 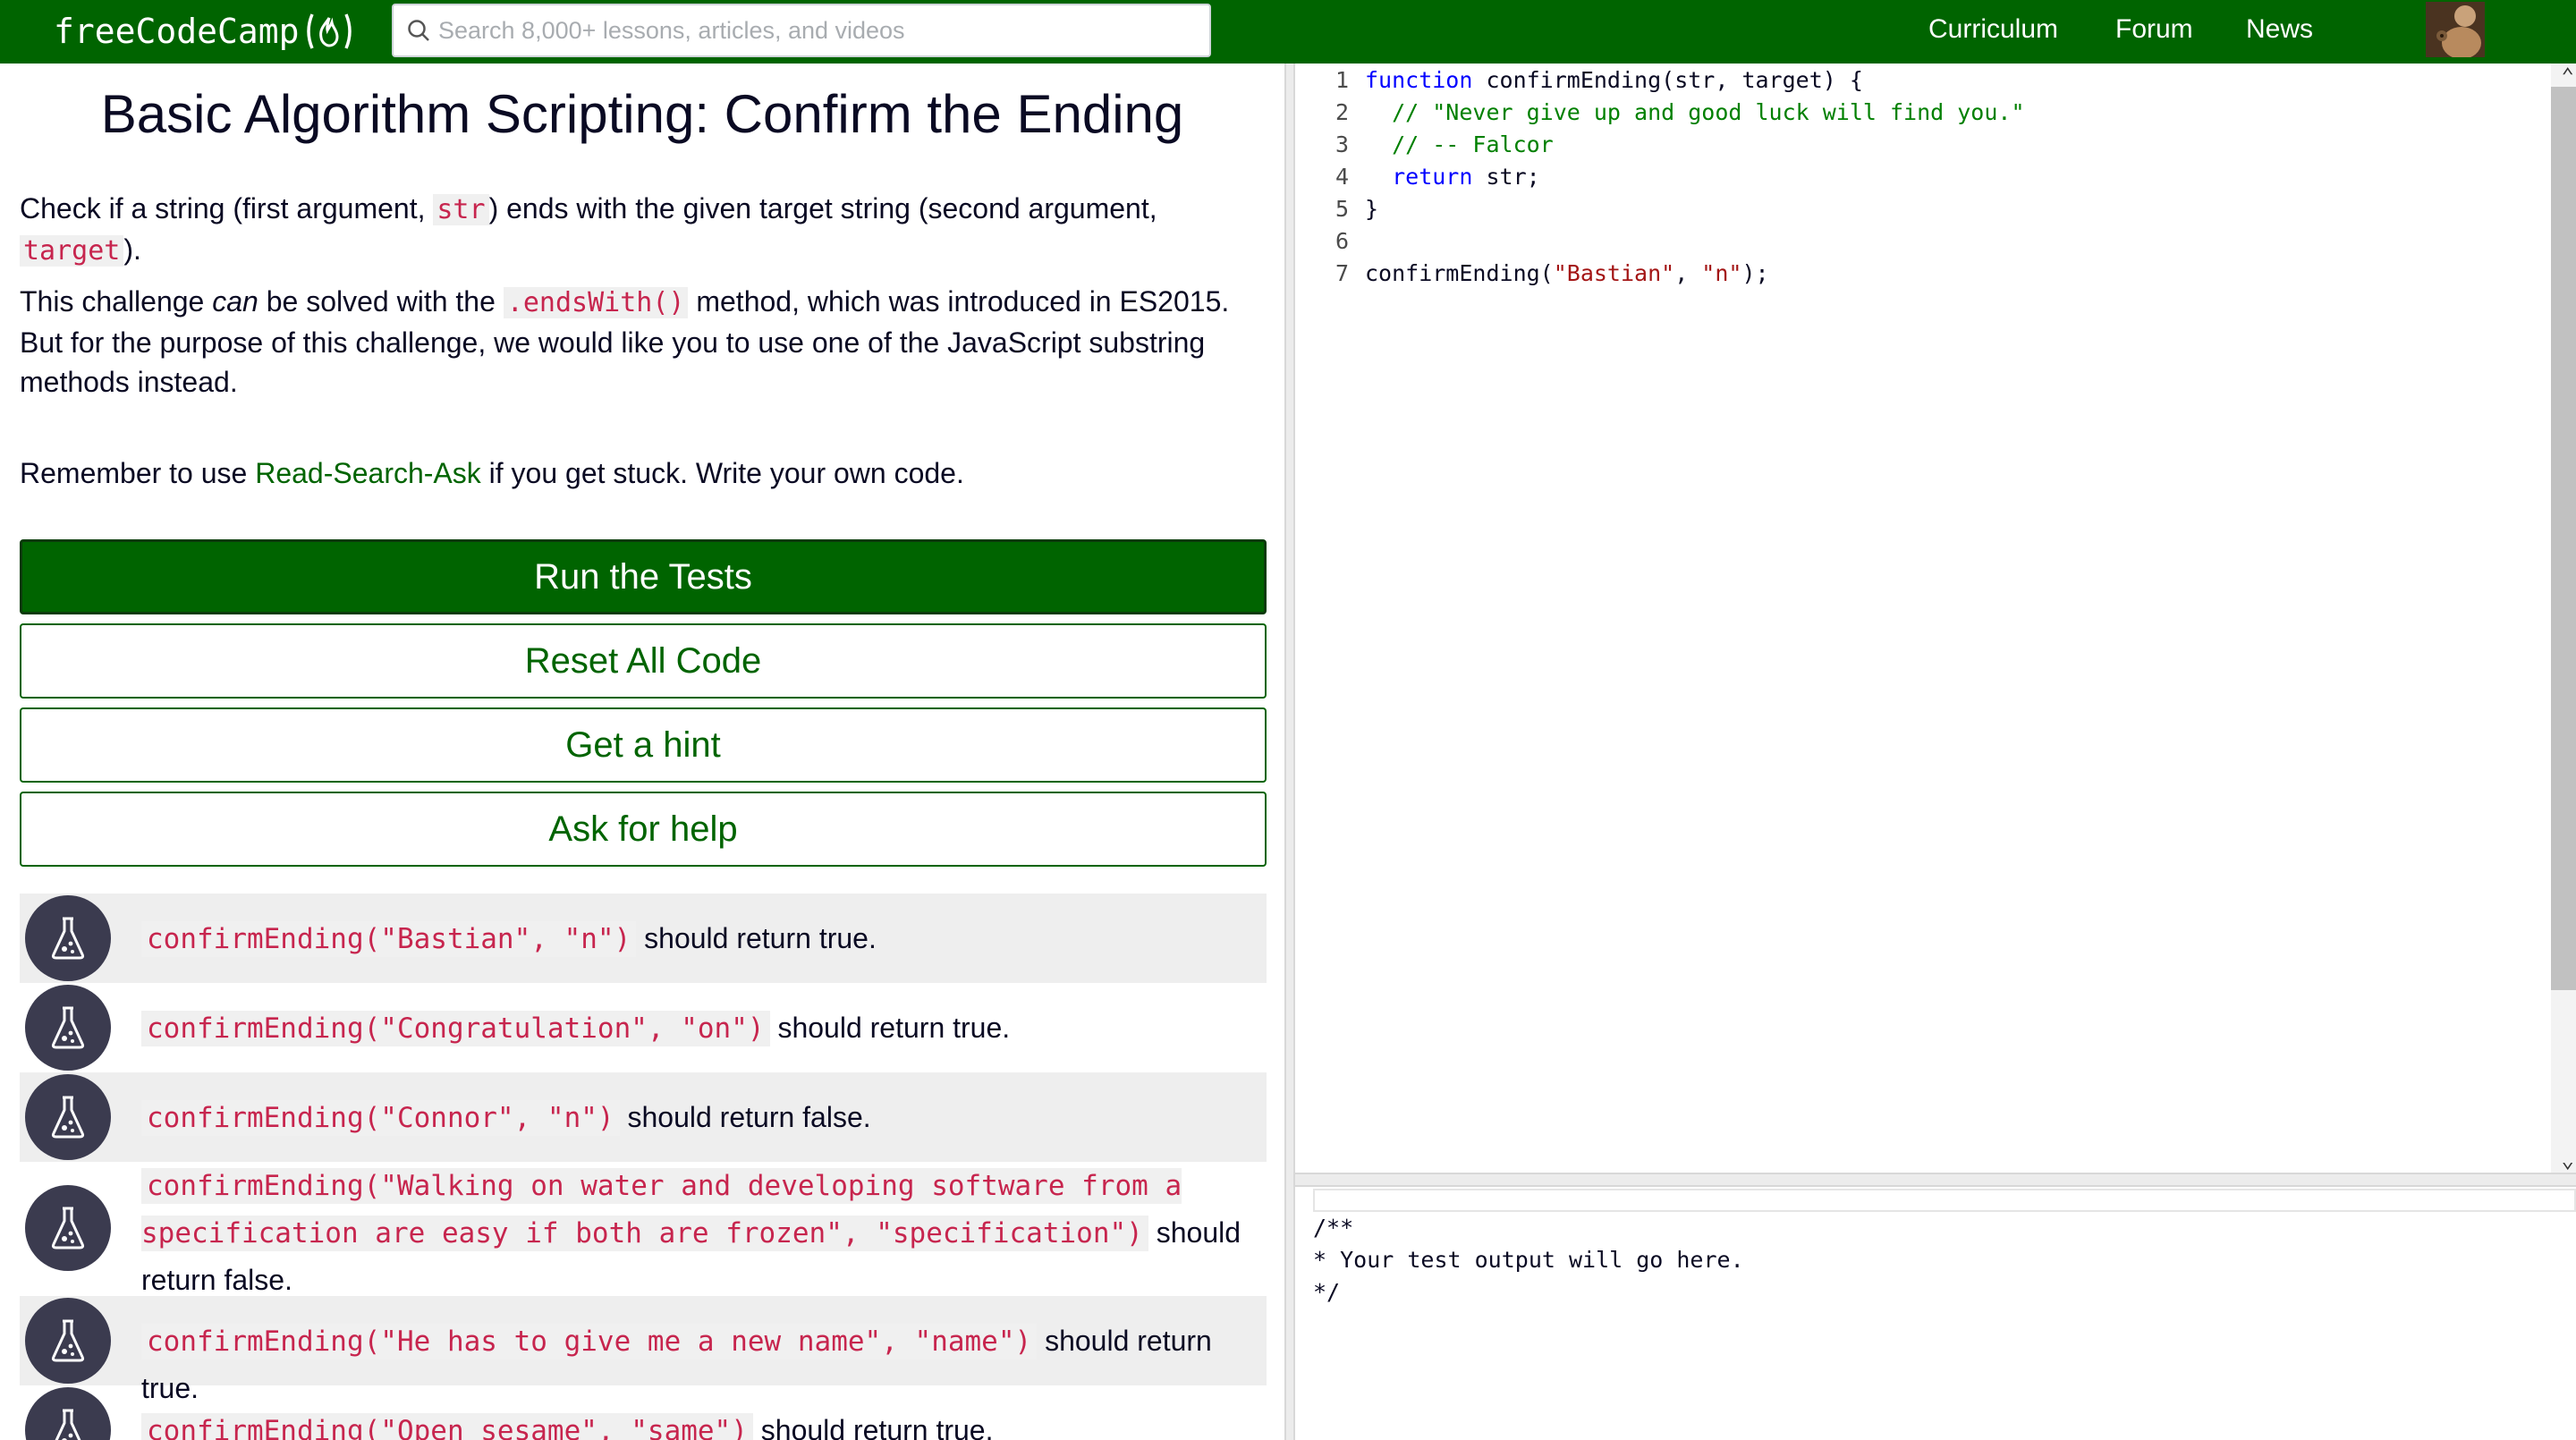 I want to click on line-number: 6, so click(x=1342, y=241).